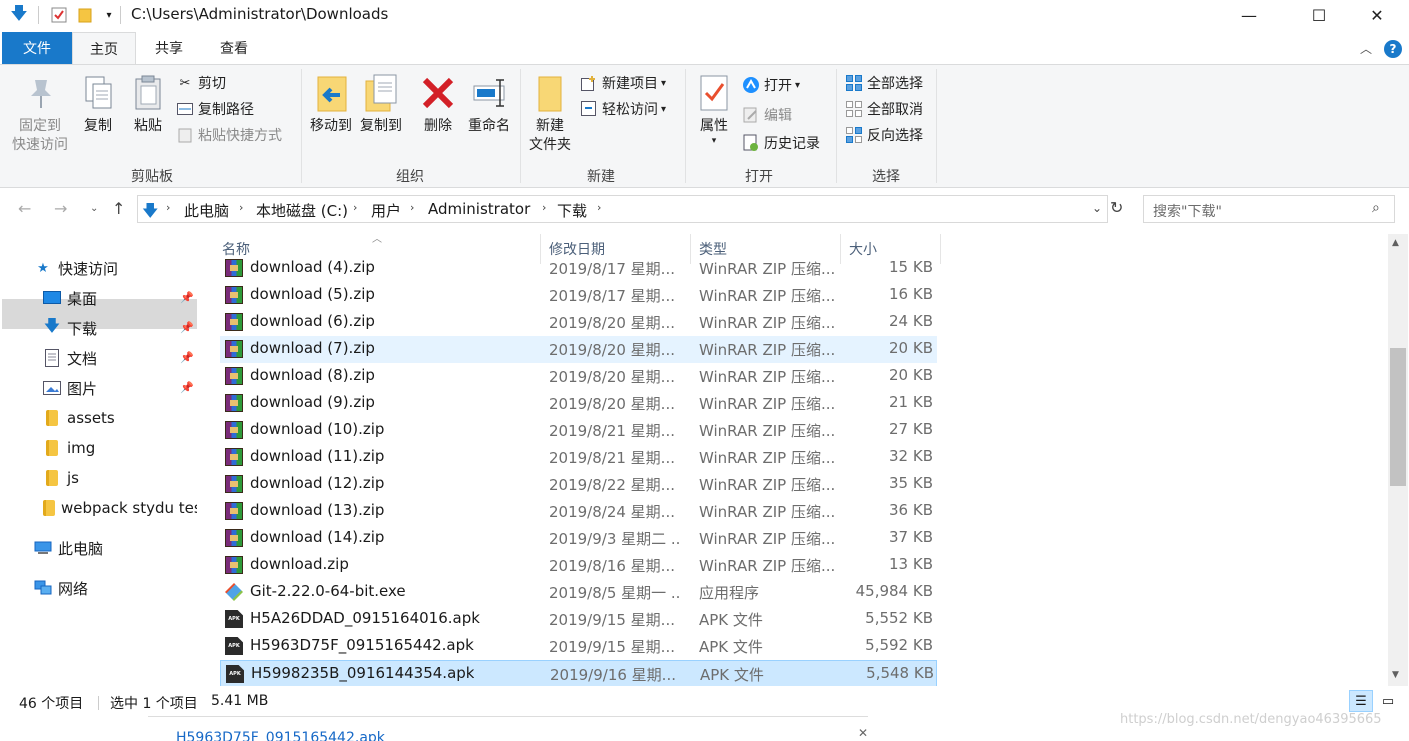 This screenshot has height=741, width=1409. What do you see at coordinates (61, 588) in the screenshot?
I see `nav-network: 网络` at bounding box center [61, 588].